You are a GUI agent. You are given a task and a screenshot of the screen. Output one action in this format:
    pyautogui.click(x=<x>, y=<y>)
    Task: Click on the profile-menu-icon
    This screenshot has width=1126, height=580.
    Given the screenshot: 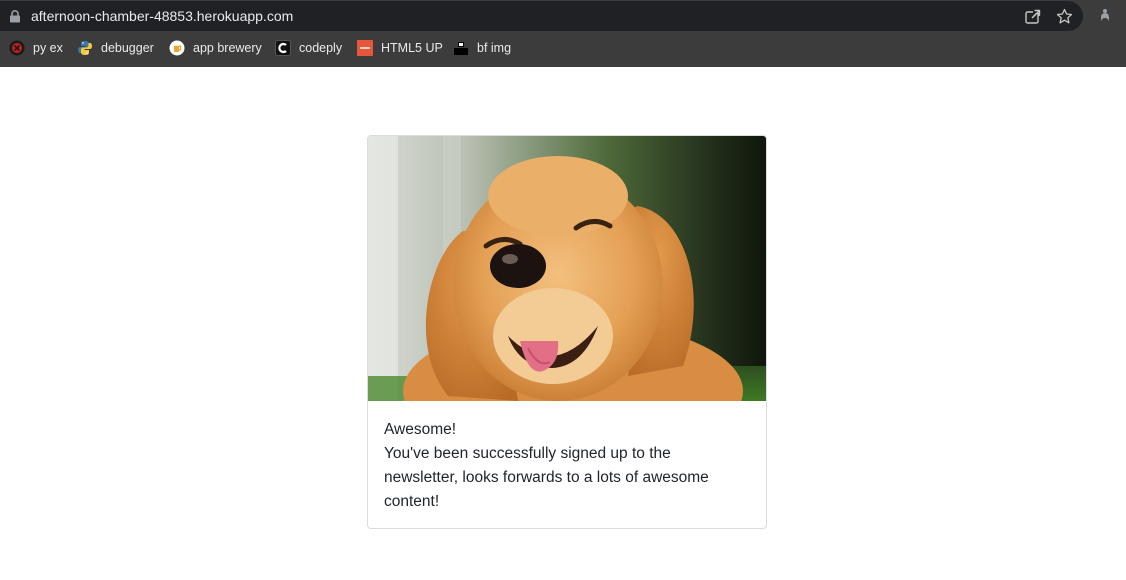 What is the action you would take?
    pyautogui.click(x=1105, y=16)
    